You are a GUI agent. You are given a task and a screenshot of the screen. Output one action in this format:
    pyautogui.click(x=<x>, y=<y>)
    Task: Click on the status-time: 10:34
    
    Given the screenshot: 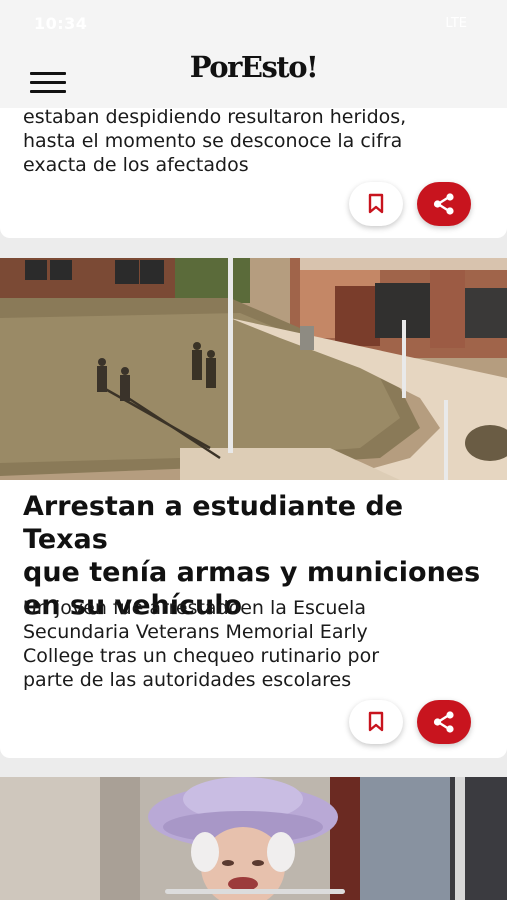 What is the action you would take?
    pyautogui.click(x=61, y=23)
    